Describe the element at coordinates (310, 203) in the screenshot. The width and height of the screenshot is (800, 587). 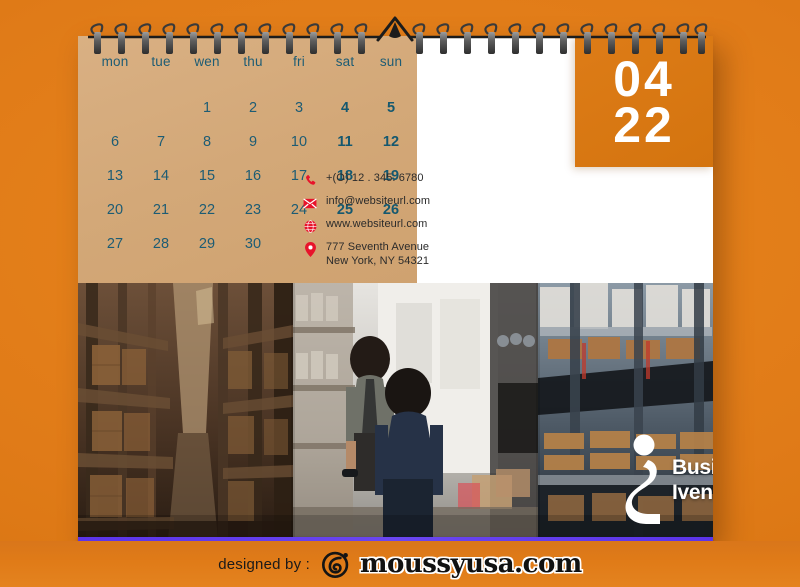
I see `envelope-icon` at that location.